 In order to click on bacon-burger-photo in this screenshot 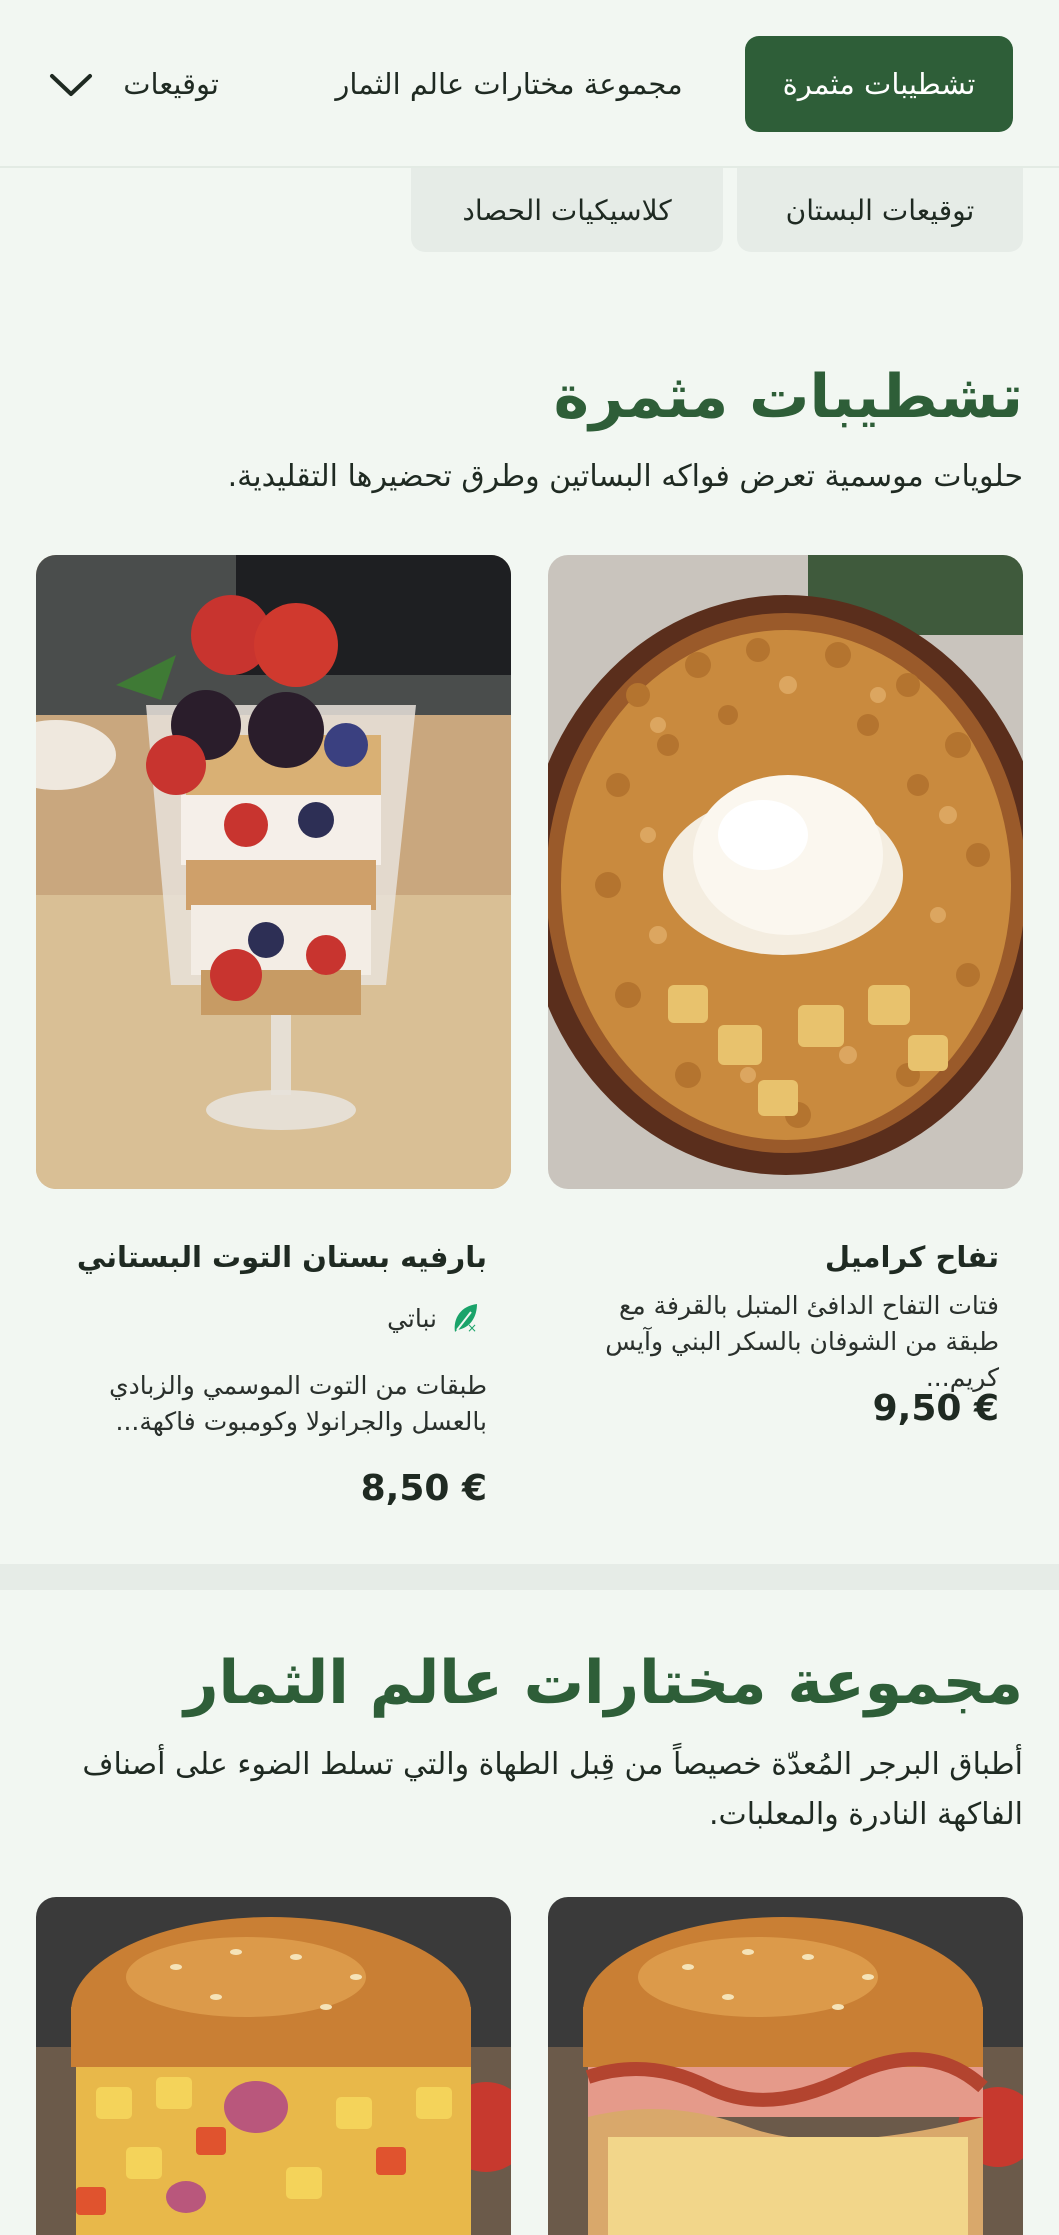, I will do `click(785, 2066)`.